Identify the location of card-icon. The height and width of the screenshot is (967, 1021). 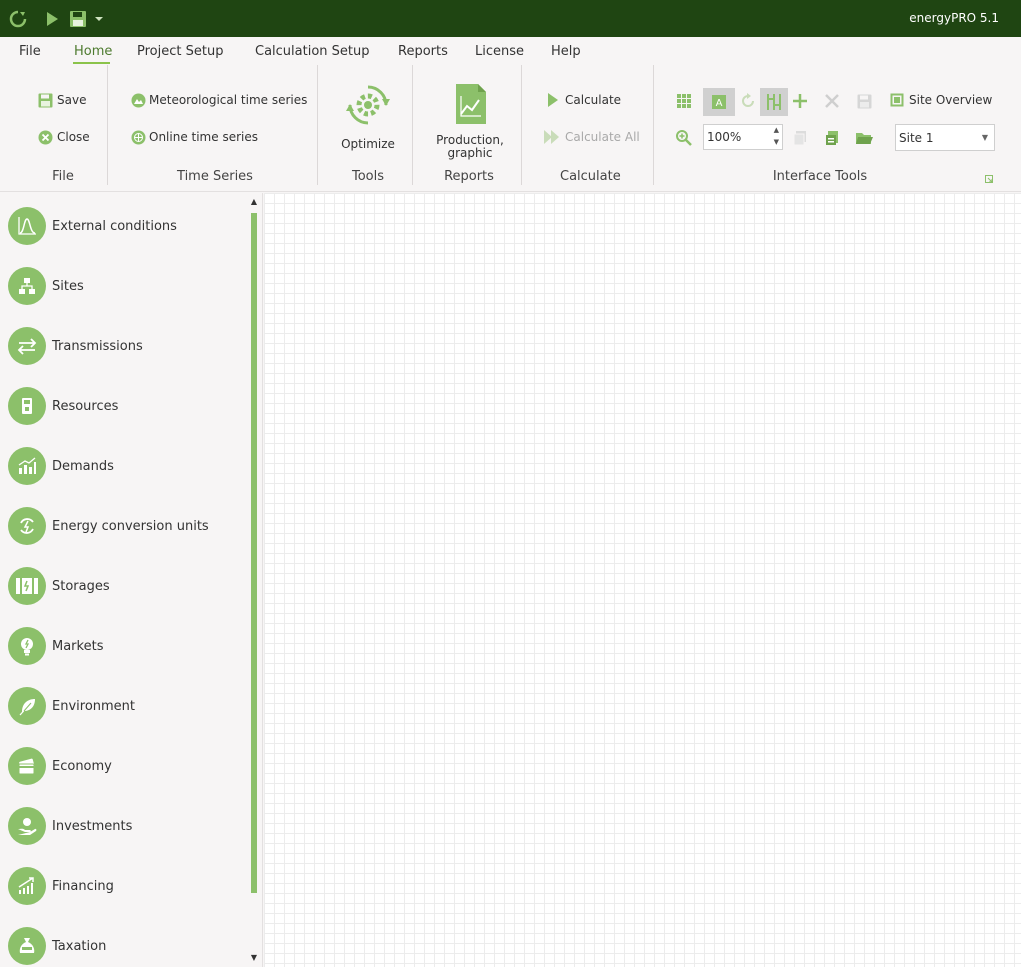
(27, 766).